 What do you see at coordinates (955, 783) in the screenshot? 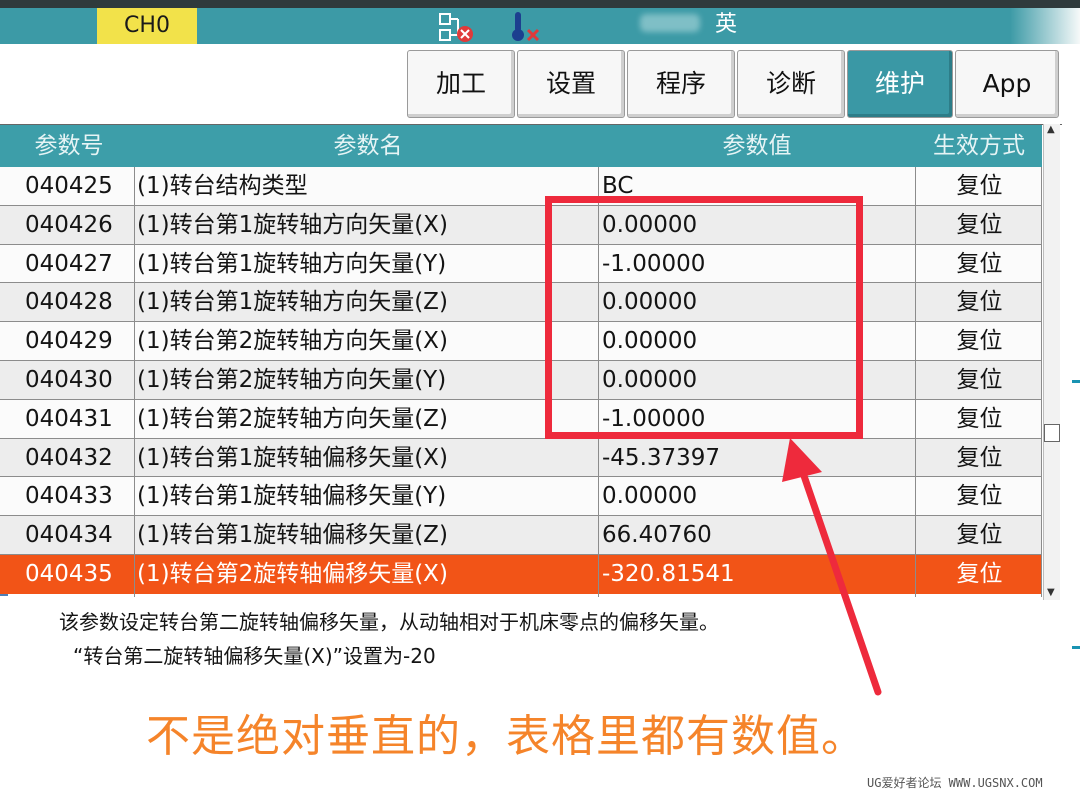
I see `watermark: UG爱好者论坛 WWW.UGSNX.COM` at bounding box center [955, 783].